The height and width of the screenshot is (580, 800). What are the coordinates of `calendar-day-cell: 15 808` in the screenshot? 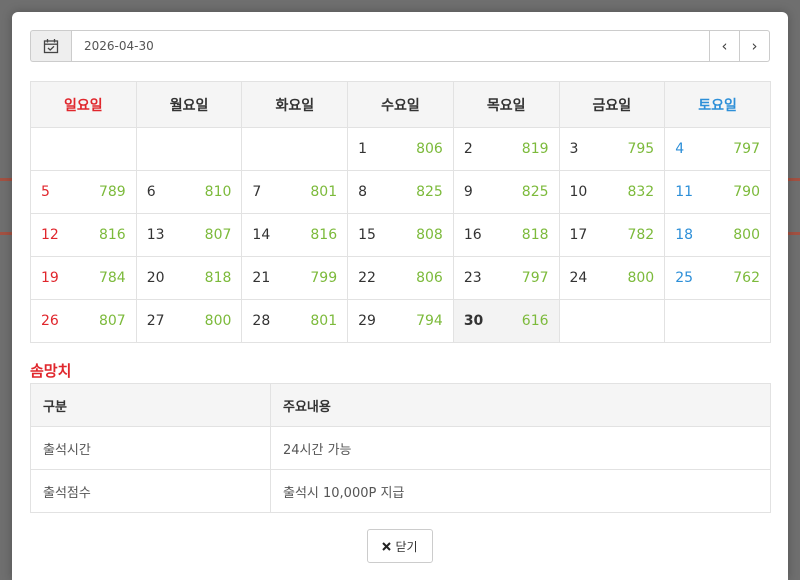 It's located at (400, 235).